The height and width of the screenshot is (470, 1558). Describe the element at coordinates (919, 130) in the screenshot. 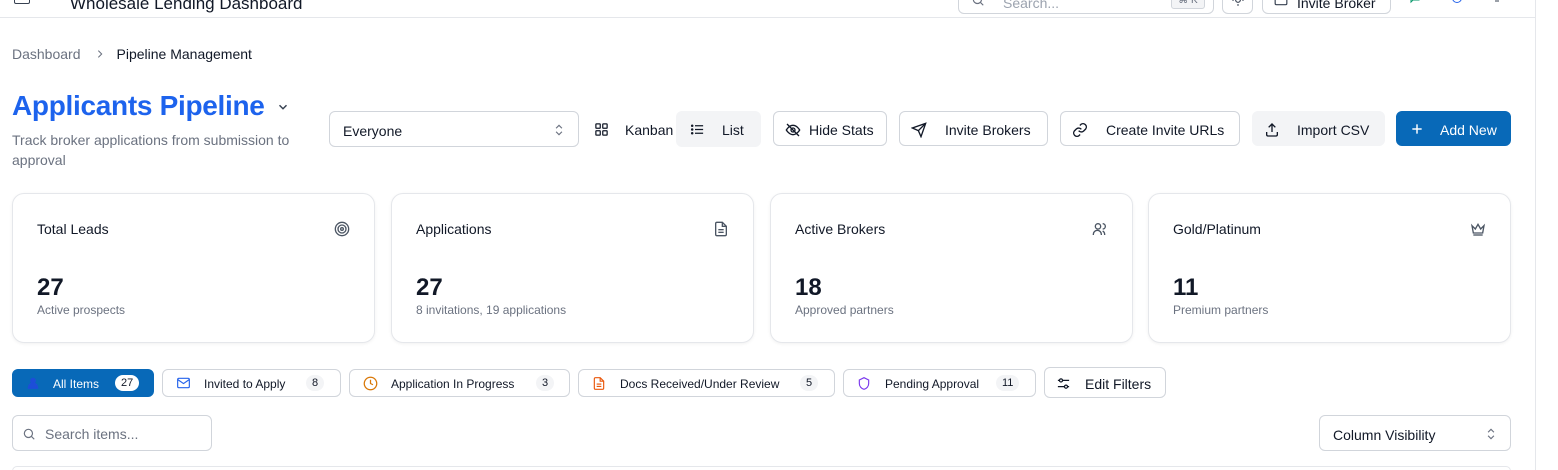

I see `send-icon` at that location.